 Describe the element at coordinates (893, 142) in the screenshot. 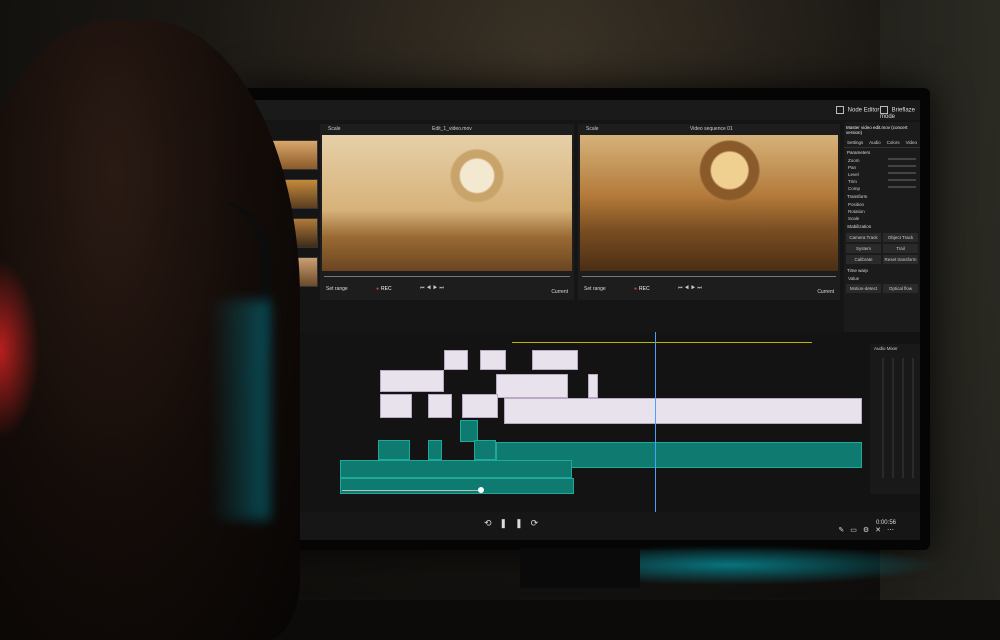

I see `tab-colors: Colors` at that location.